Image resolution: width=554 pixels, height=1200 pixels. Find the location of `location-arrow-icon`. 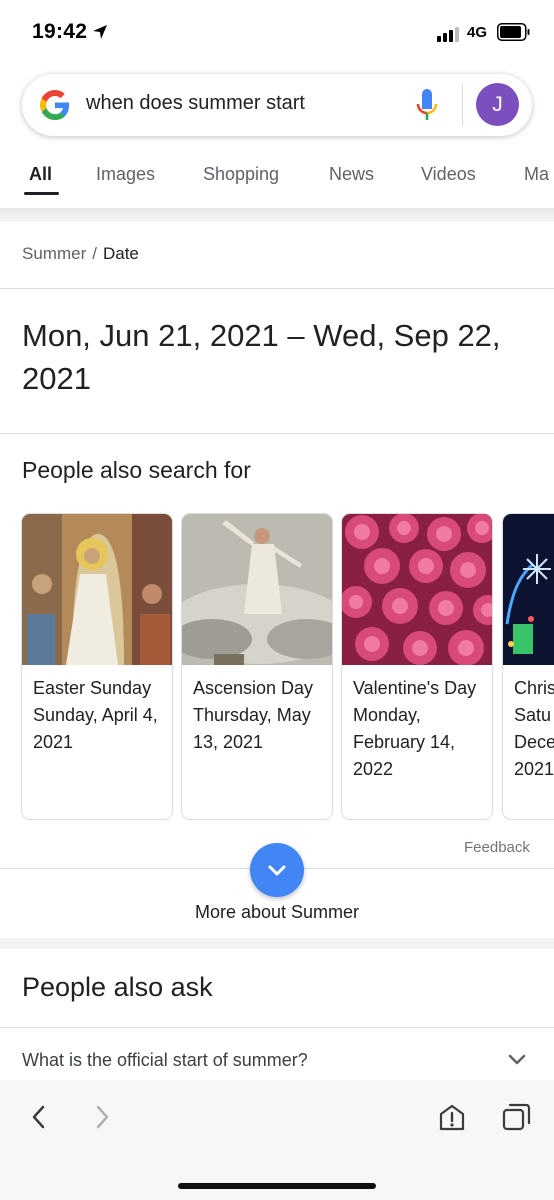

location-arrow-icon is located at coordinates (100, 32).